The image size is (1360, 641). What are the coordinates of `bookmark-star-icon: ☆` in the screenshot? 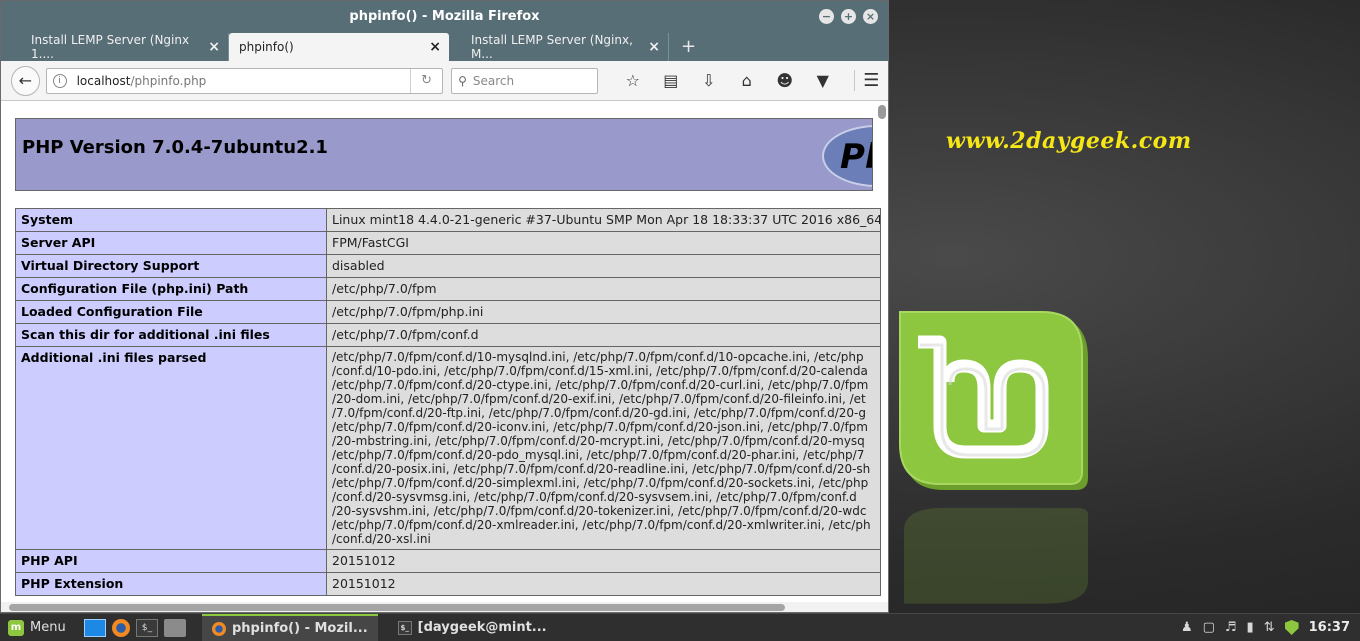 It's located at (633, 80).